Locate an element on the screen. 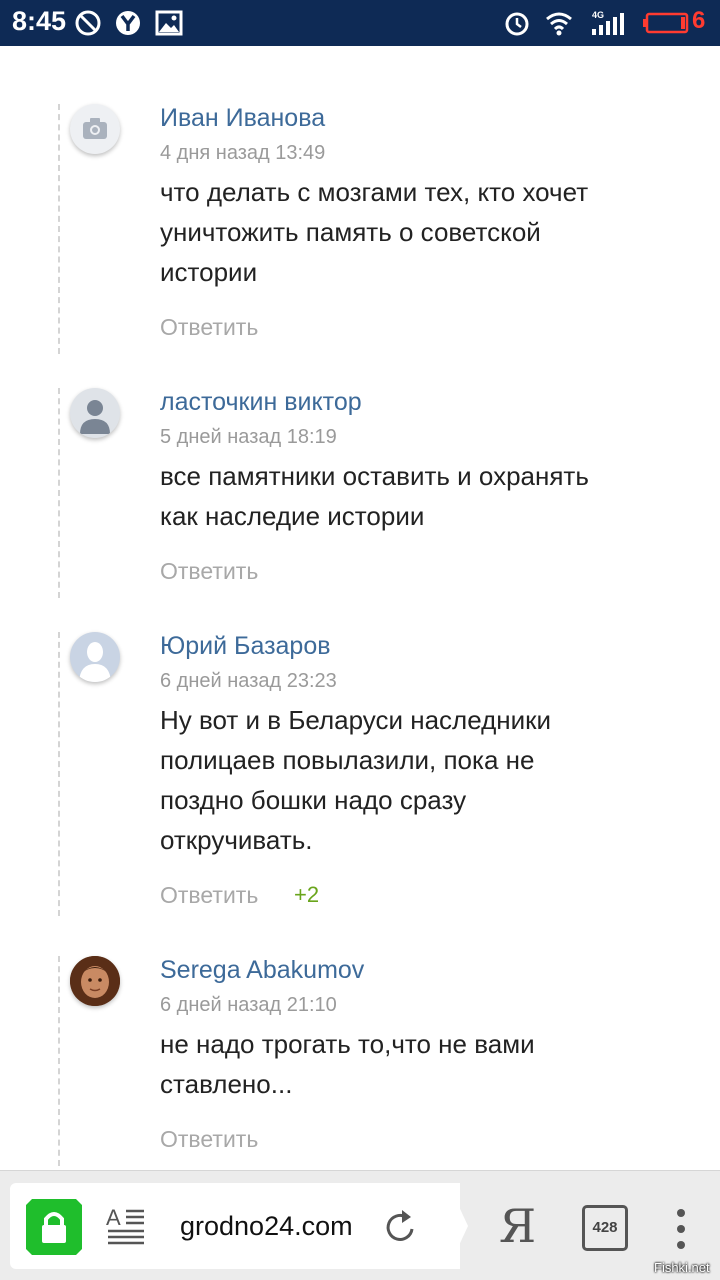  comment-author: ласточкин виктор is located at coordinates (261, 402).